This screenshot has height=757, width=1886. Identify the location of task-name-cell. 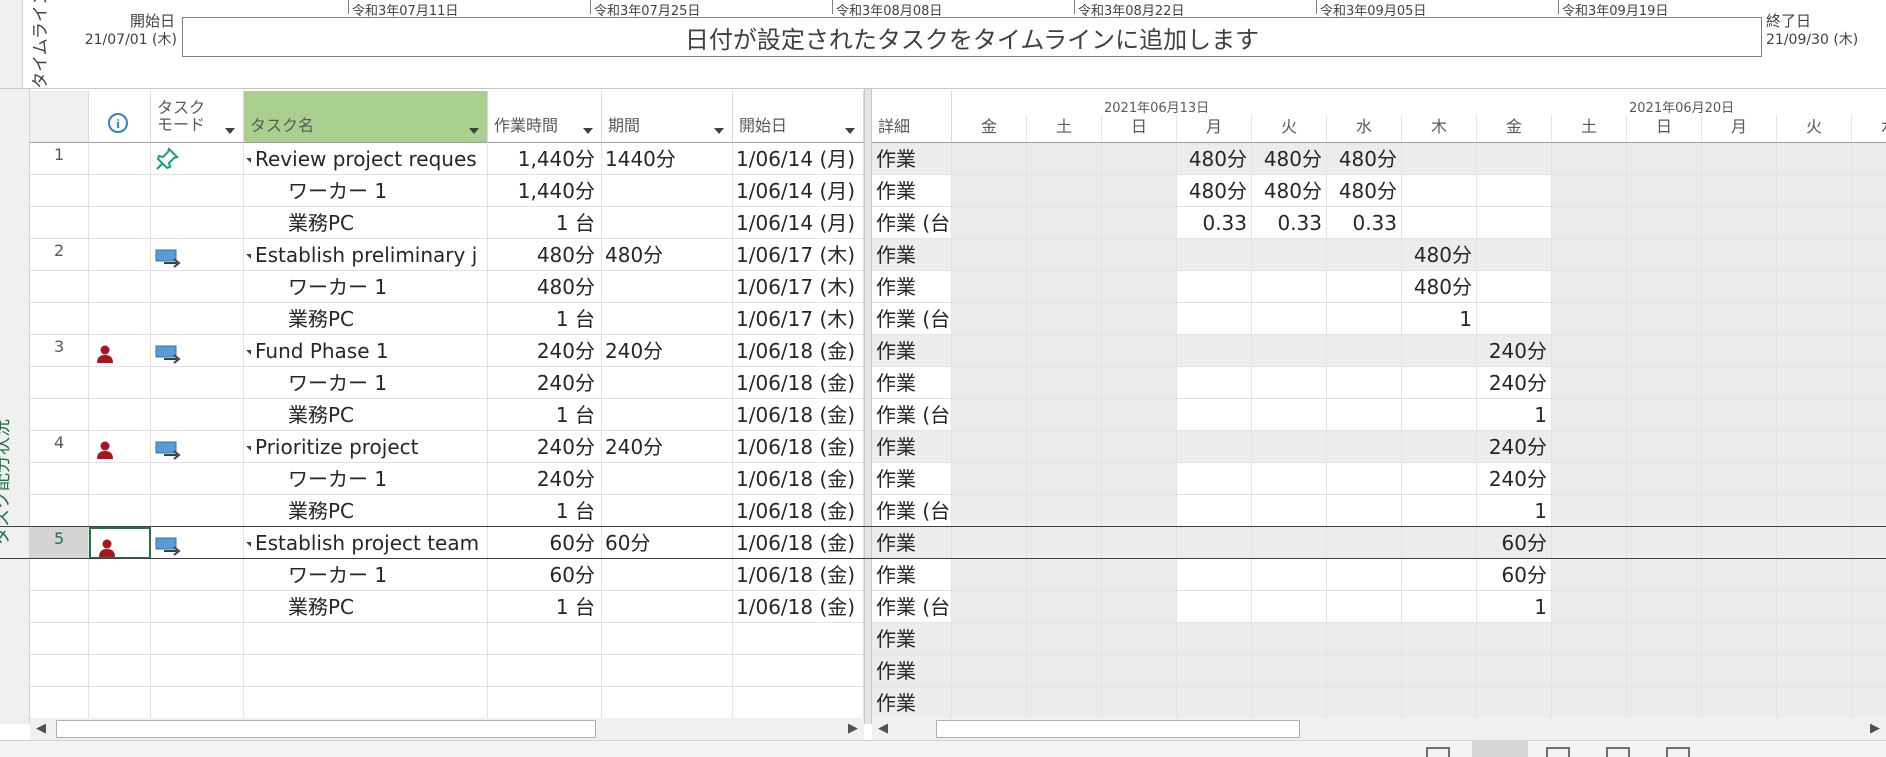
(366, 639).